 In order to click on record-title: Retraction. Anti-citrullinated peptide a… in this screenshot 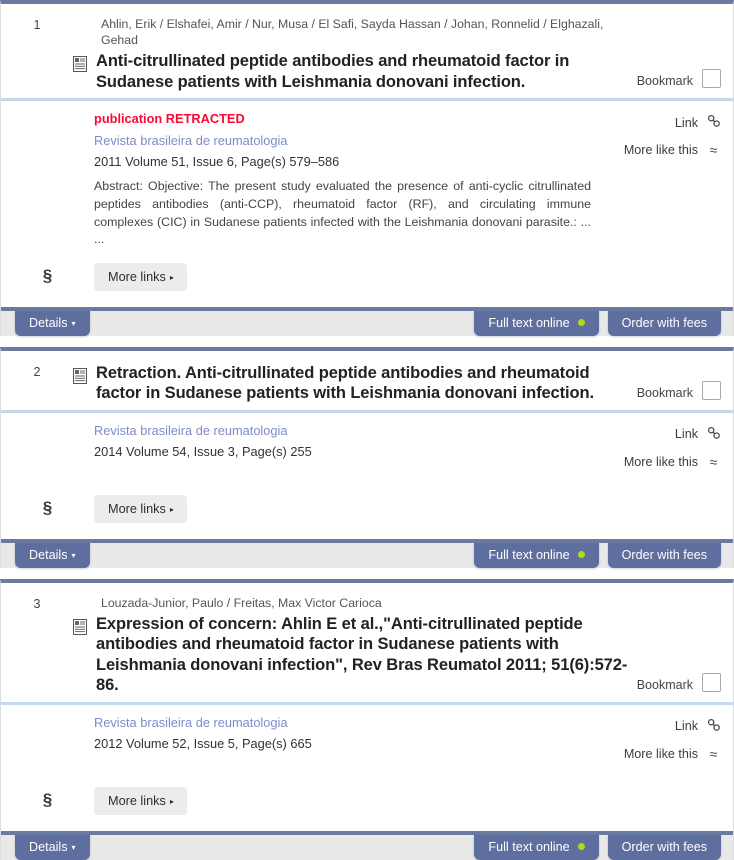, I will do `click(363, 383)`.